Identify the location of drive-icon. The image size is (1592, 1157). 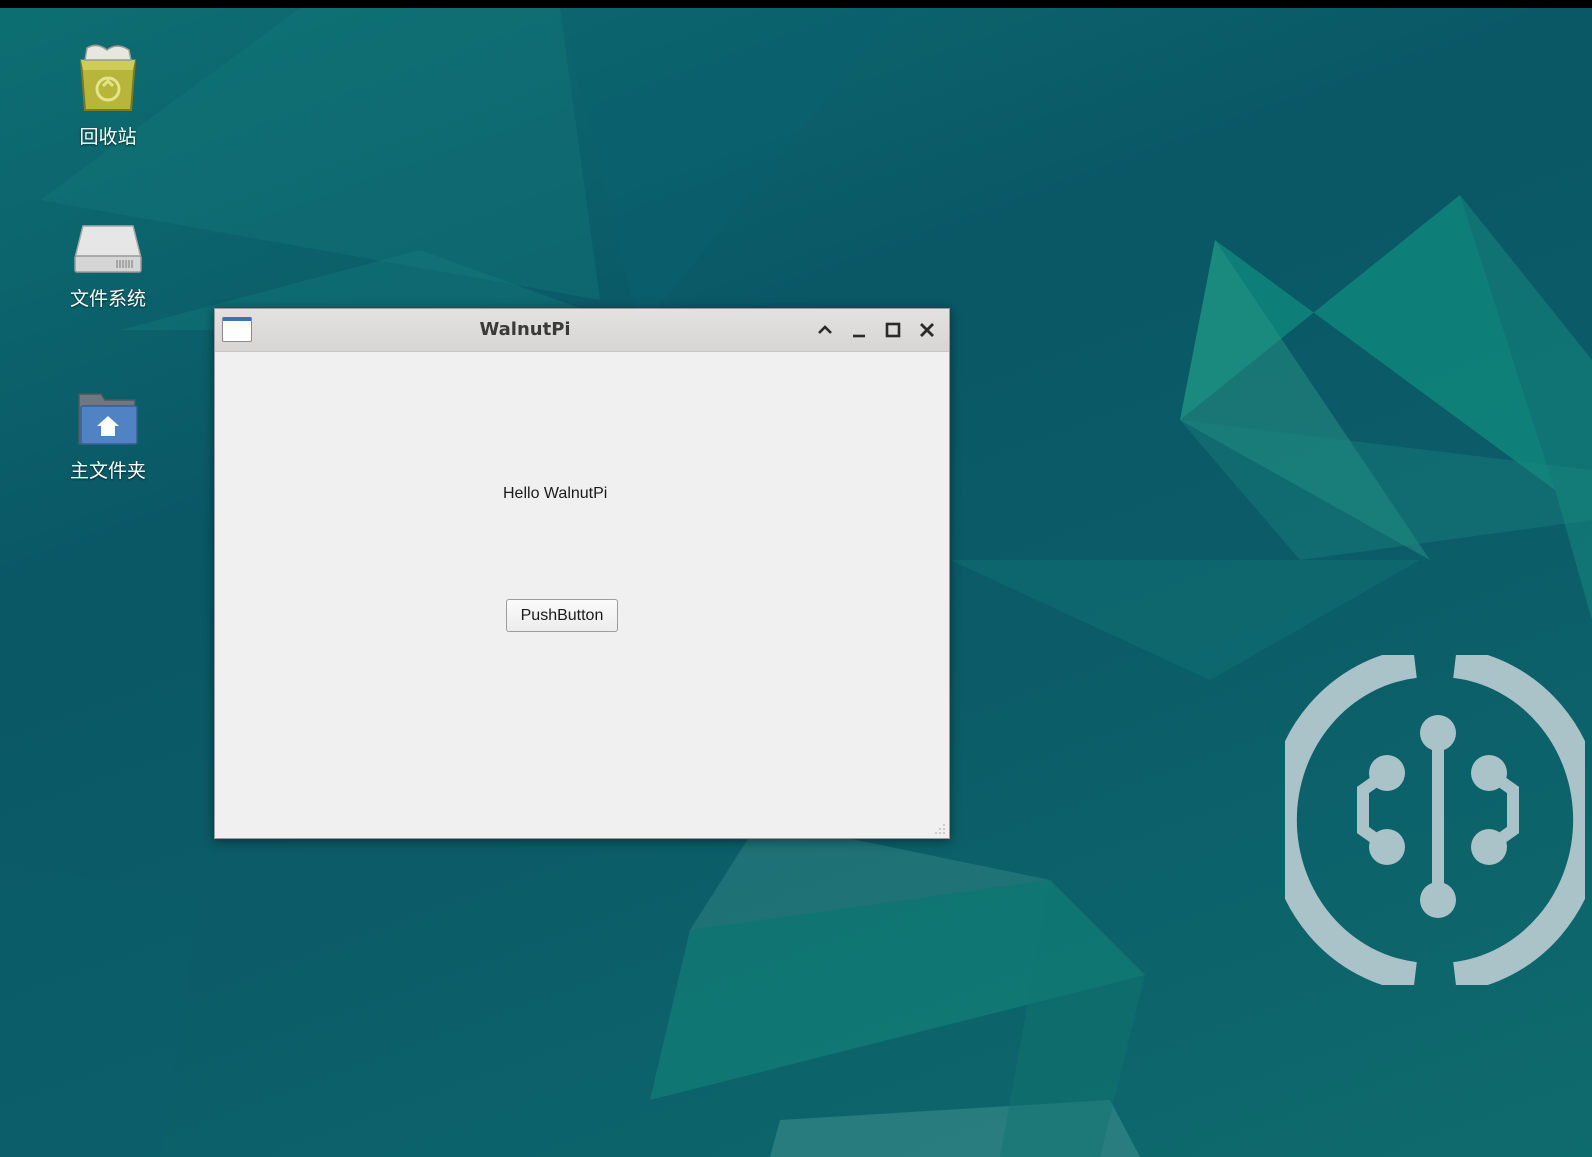
(108, 249).